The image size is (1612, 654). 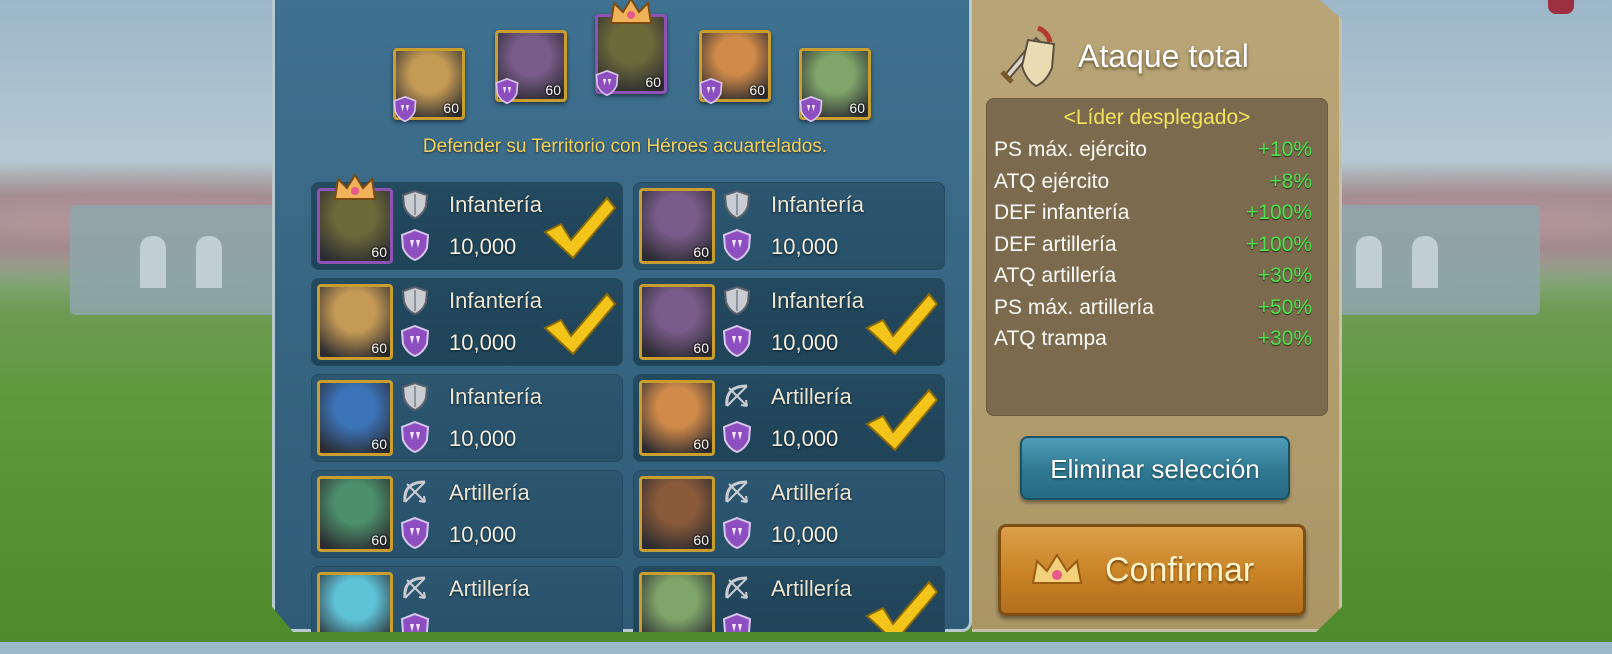 I want to click on bonus-row: ATQ ejército +8%, so click(x=1157, y=185).